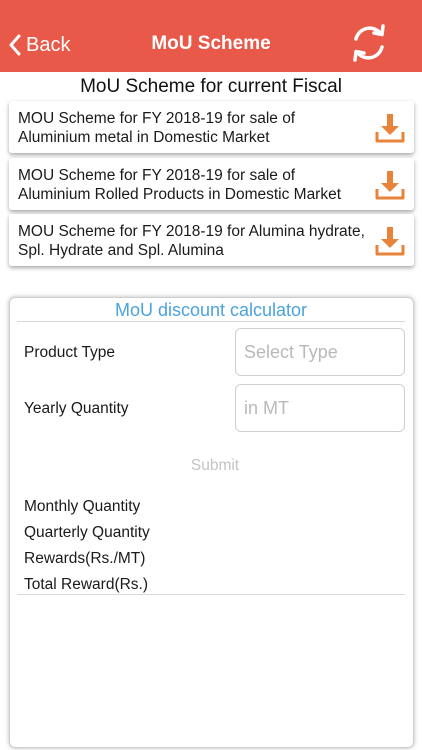 The height and width of the screenshot is (750, 422). What do you see at coordinates (211, 310) in the screenshot?
I see `calculator-title: MoU discount calculator` at bounding box center [211, 310].